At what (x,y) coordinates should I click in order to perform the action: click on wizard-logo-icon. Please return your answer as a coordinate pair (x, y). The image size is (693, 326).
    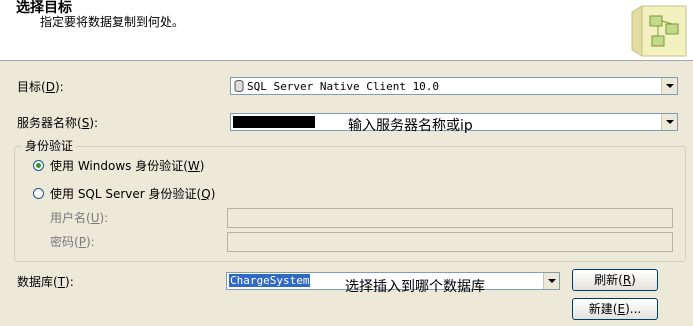
    Looking at the image, I should click on (659, 31).